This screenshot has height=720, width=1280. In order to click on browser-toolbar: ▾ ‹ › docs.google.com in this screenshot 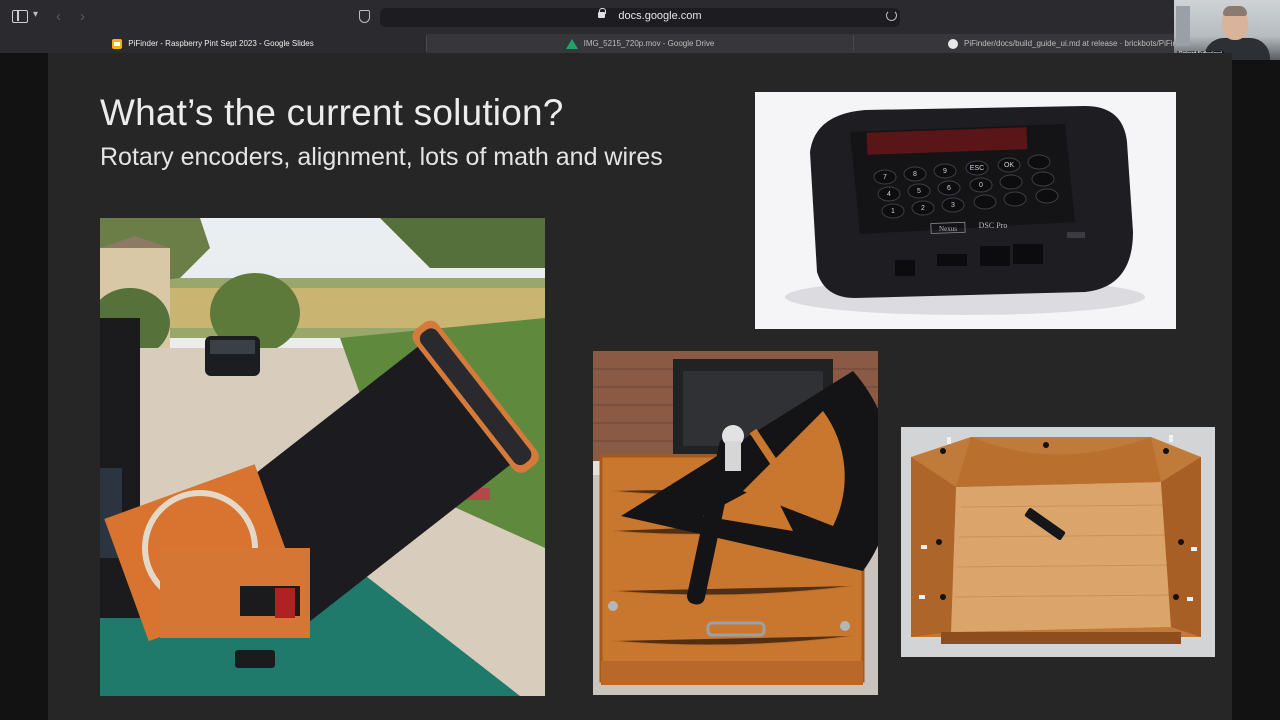, I will do `click(640, 17)`.